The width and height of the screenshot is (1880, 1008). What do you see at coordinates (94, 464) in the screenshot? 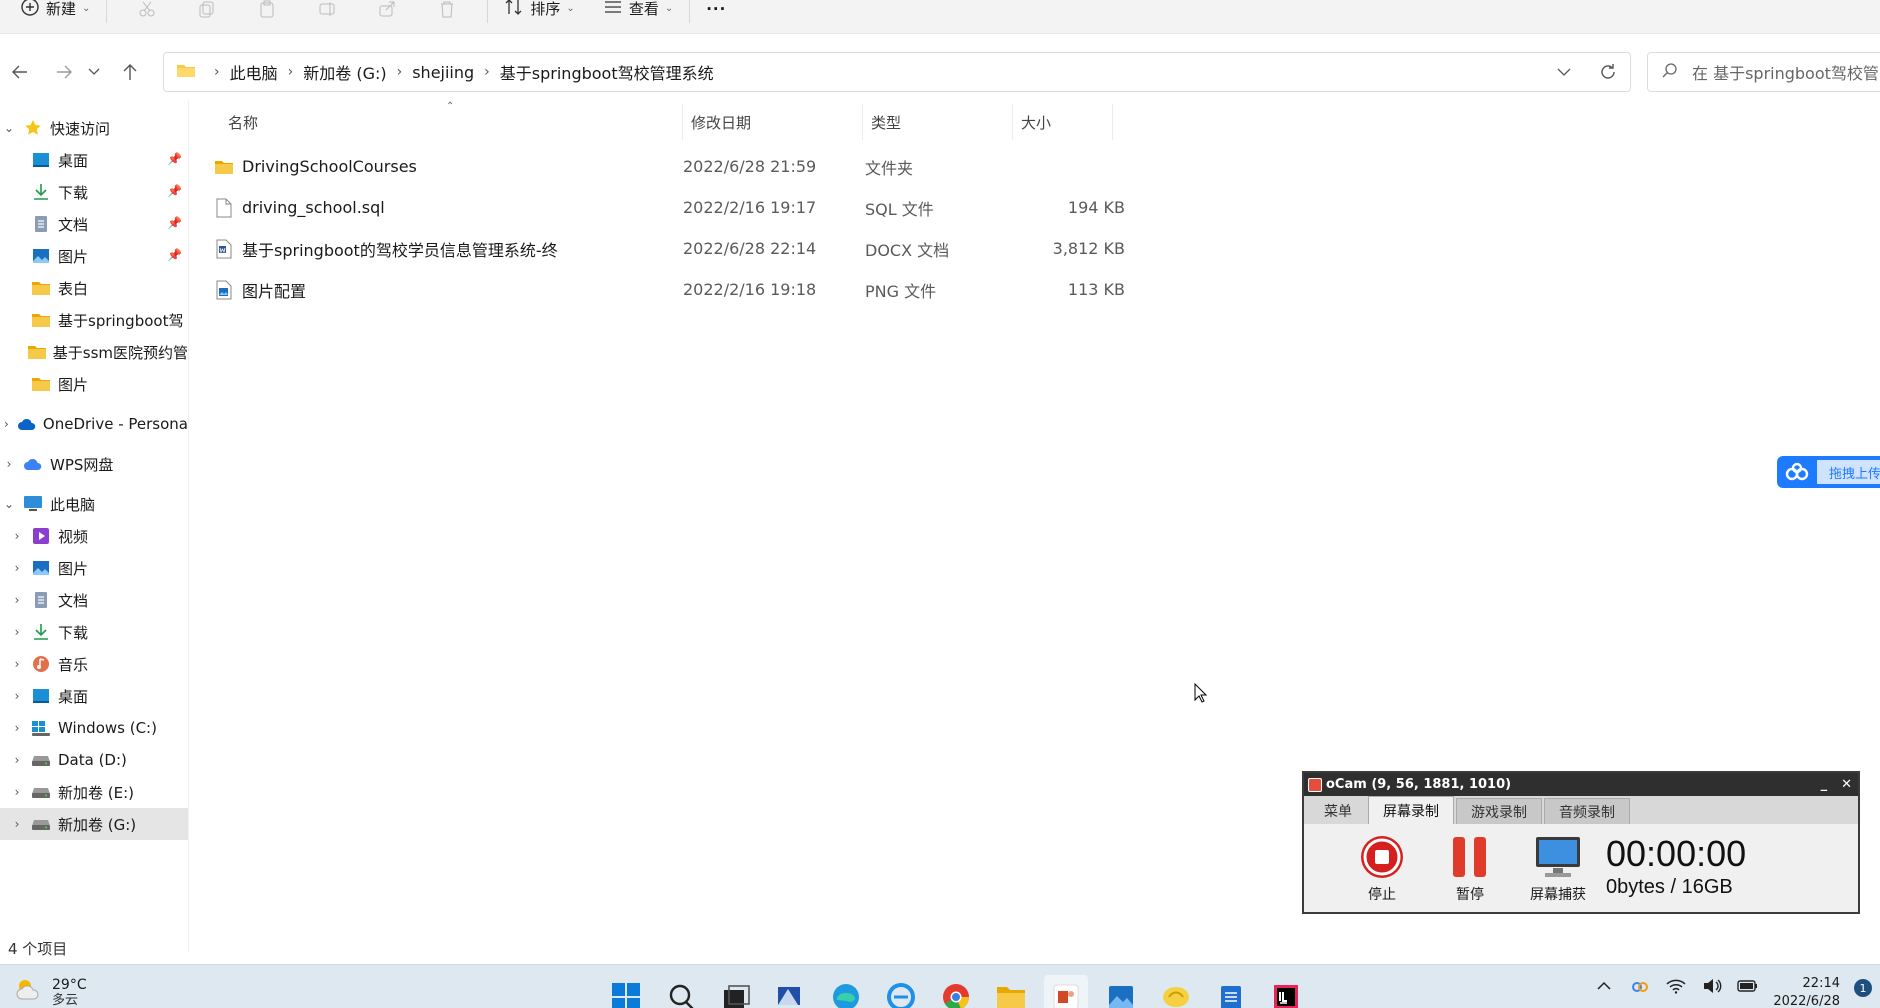
I see `sidebar-item-wps: › WPS网盘` at bounding box center [94, 464].